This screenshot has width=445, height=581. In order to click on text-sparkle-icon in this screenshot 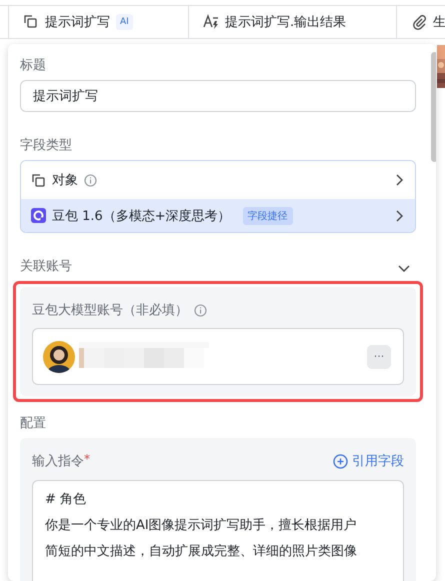, I will do `click(211, 22)`.